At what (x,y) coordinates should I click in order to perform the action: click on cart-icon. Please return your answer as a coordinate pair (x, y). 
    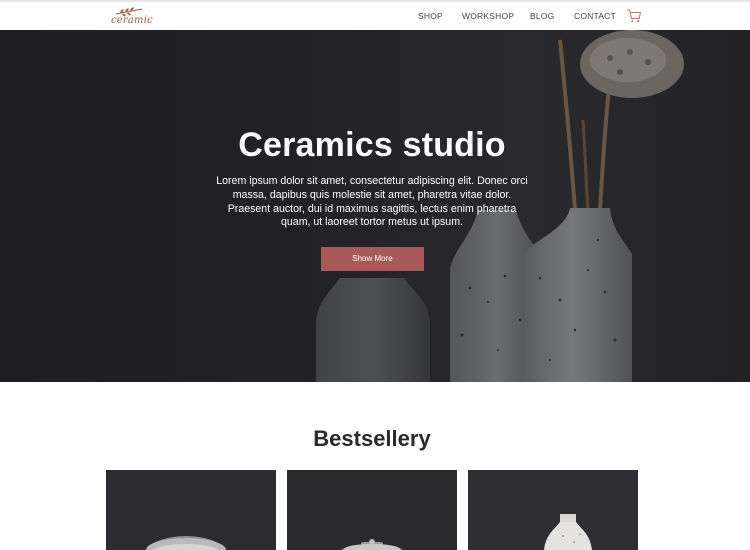
    Looking at the image, I should click on (634, 16).